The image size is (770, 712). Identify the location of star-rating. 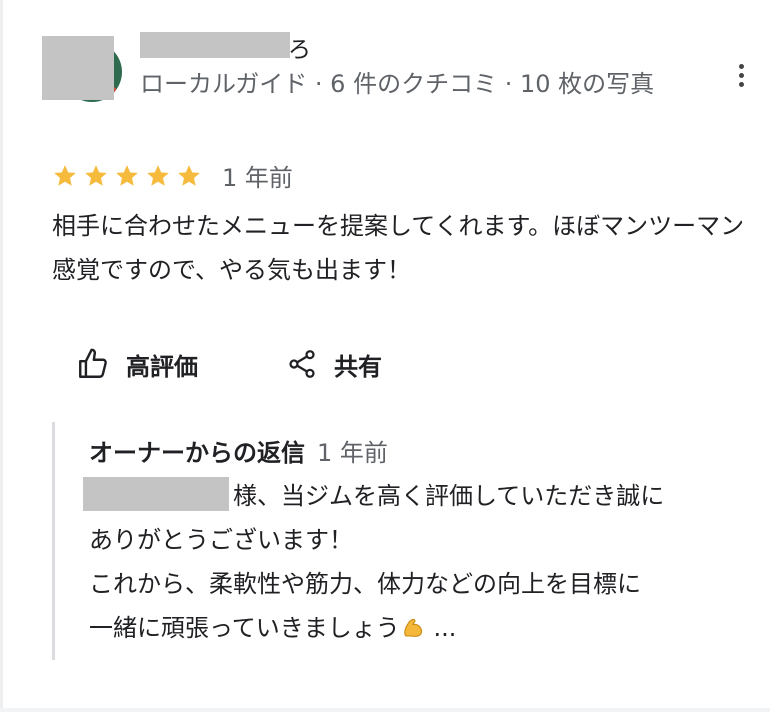
(129, 178).